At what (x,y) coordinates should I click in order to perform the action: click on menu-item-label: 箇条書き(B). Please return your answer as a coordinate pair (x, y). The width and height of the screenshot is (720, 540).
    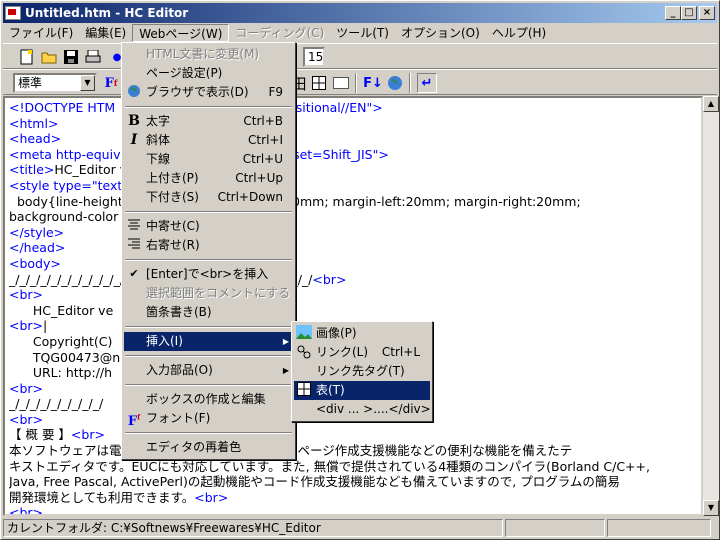
    Looking at the image, I should click on (179, 312).